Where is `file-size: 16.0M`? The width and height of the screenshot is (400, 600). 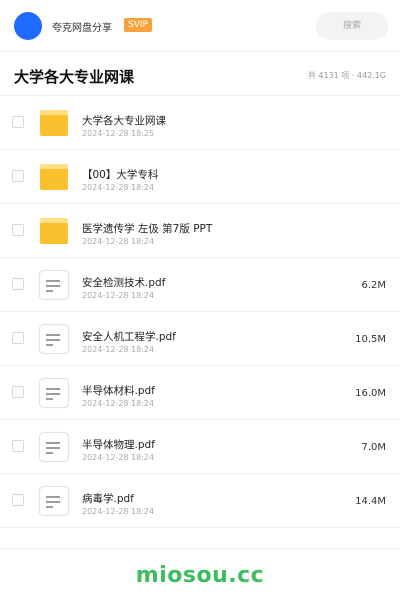 file-size: 16.0M is located at coordinates (370, 393).